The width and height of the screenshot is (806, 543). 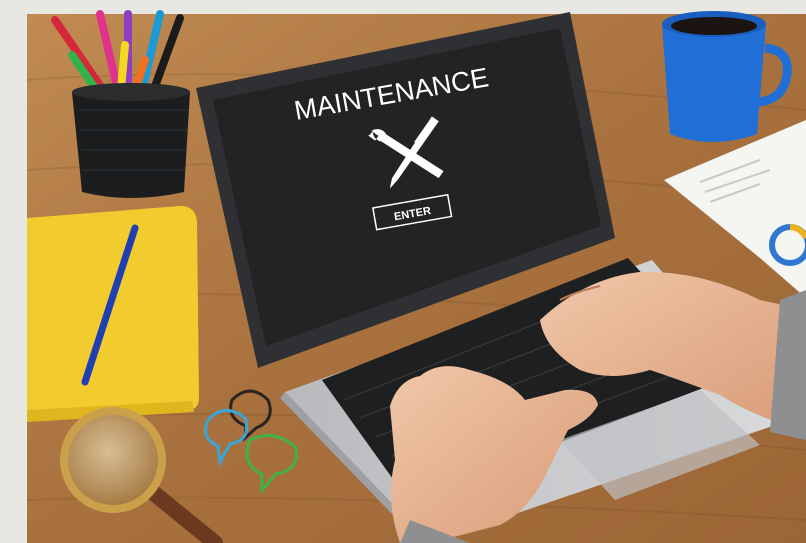 What do you see at coordinates (113, 314) in the screenshot?
I see `yellow-notebook` at bounding box center [113, 314].